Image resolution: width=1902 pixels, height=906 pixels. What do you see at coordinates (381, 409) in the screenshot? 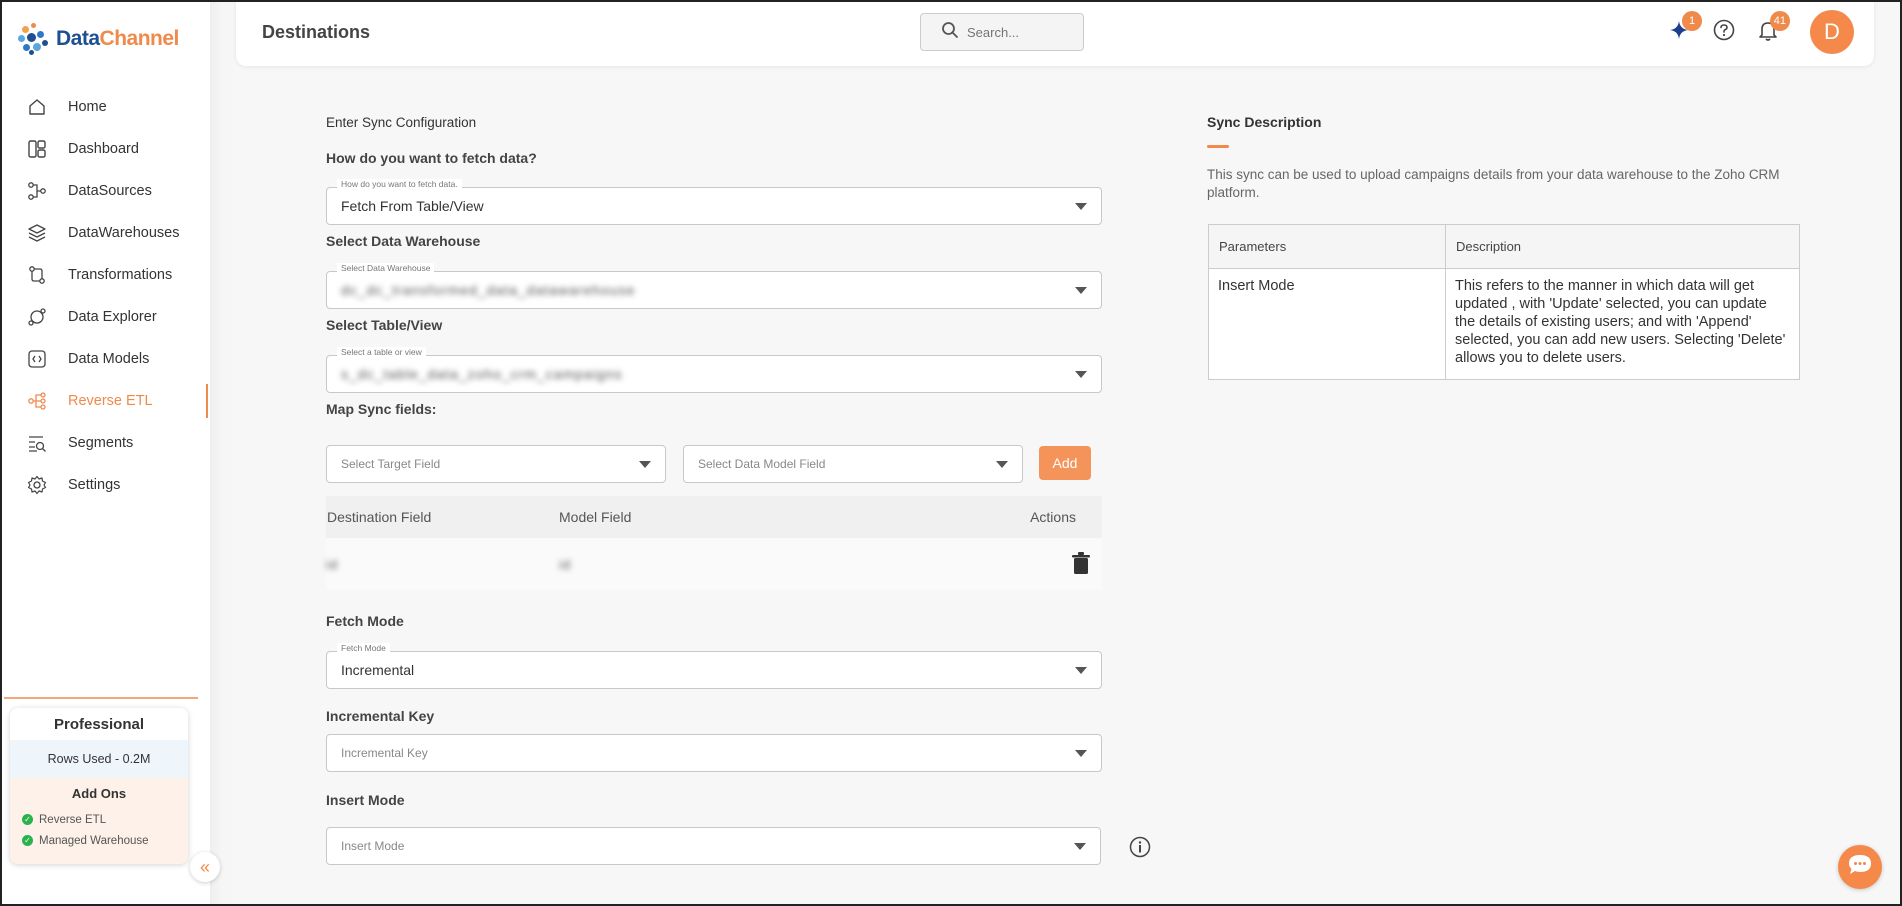
I see `map-sync-label: Map Sync fields:` at bounding box center [381, 409].